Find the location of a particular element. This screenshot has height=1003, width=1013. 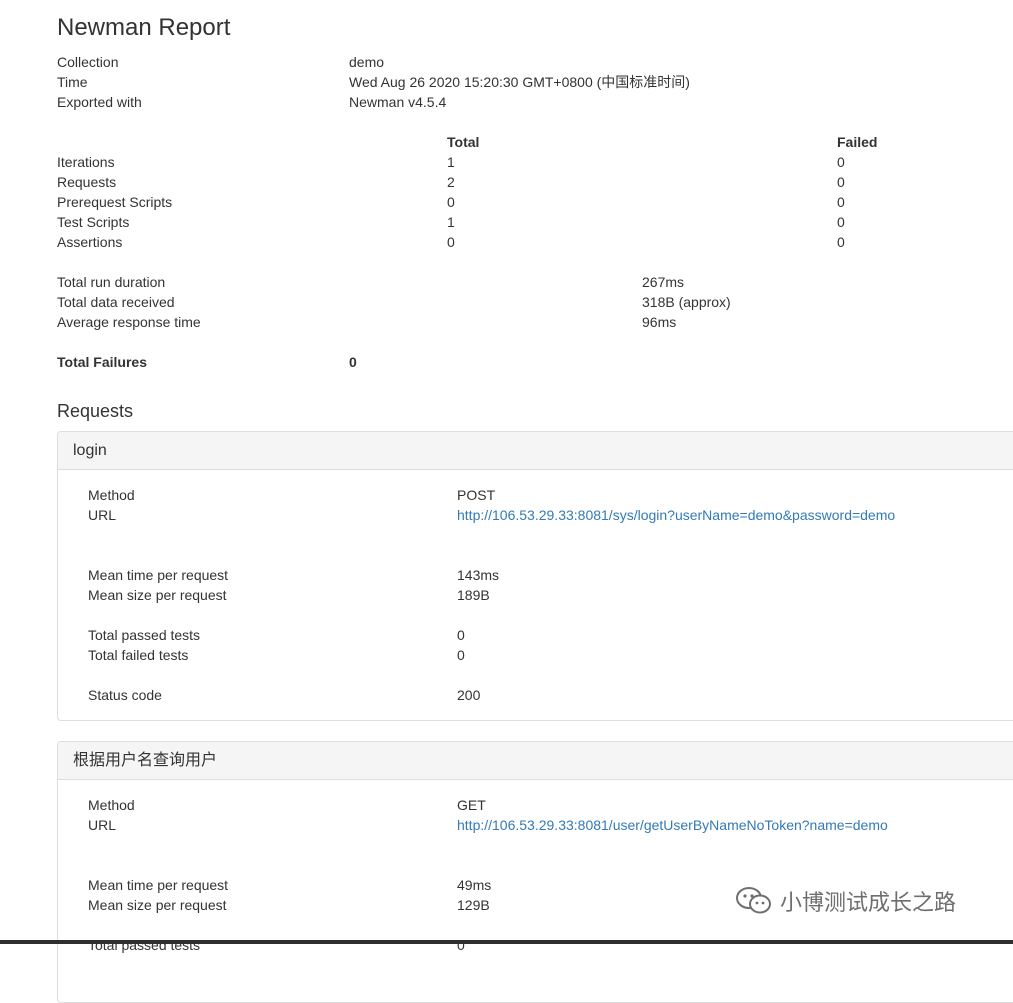

mean-time-value: 49ms is located at coordinates (474, 885).